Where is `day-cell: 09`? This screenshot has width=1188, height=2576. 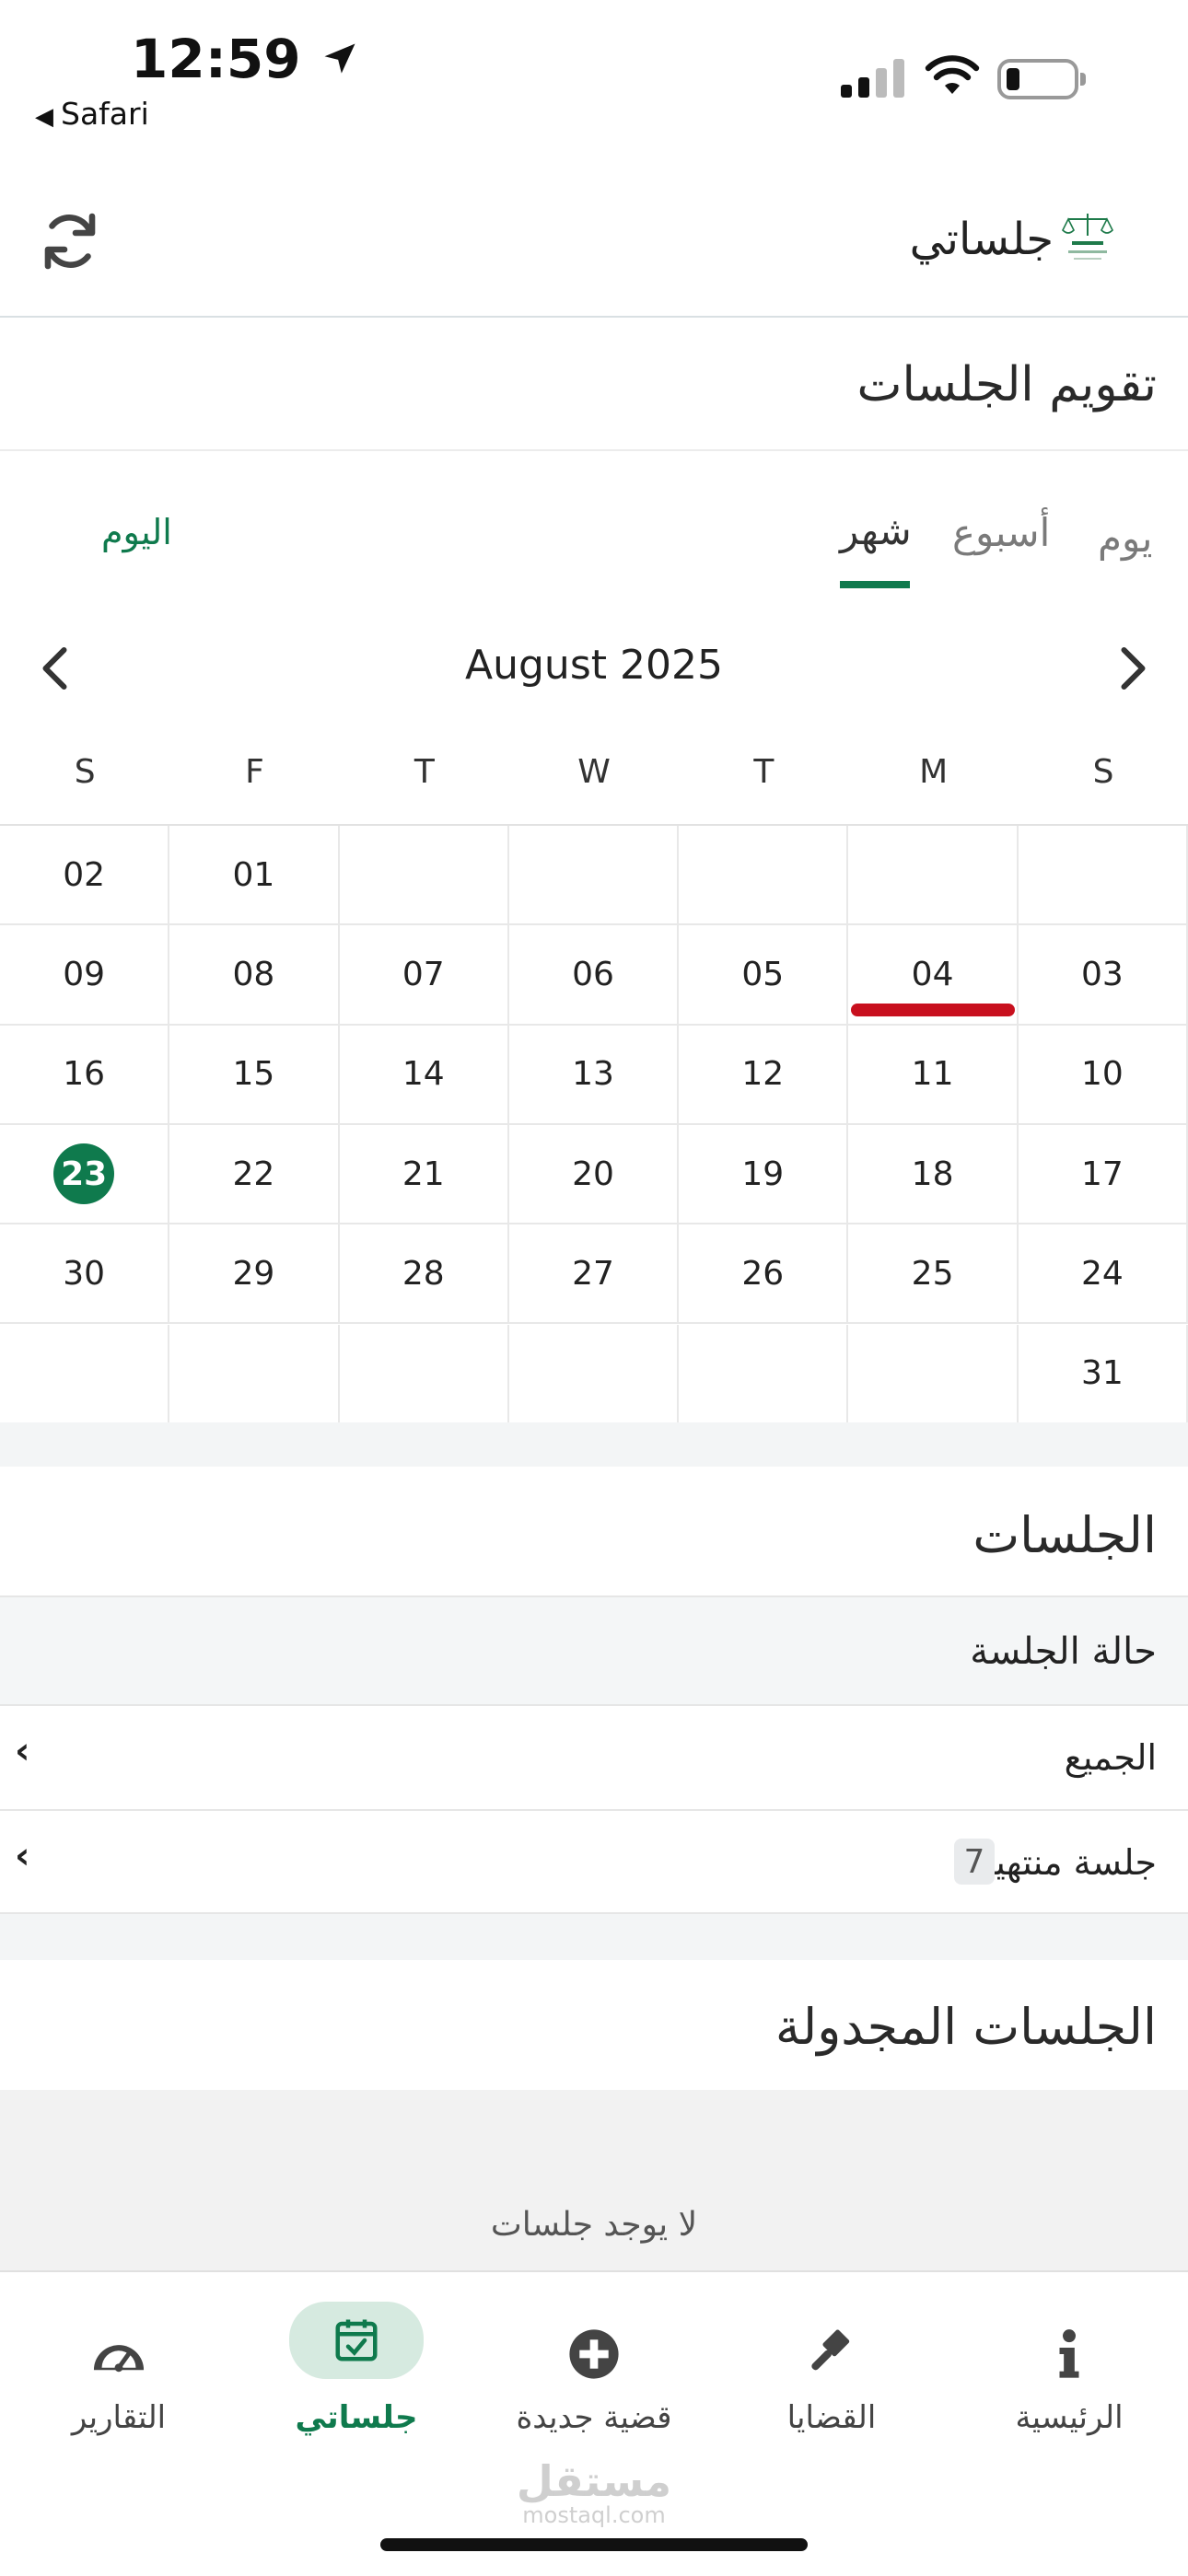 day-cell: 09 is located at coordinates (85, 975).